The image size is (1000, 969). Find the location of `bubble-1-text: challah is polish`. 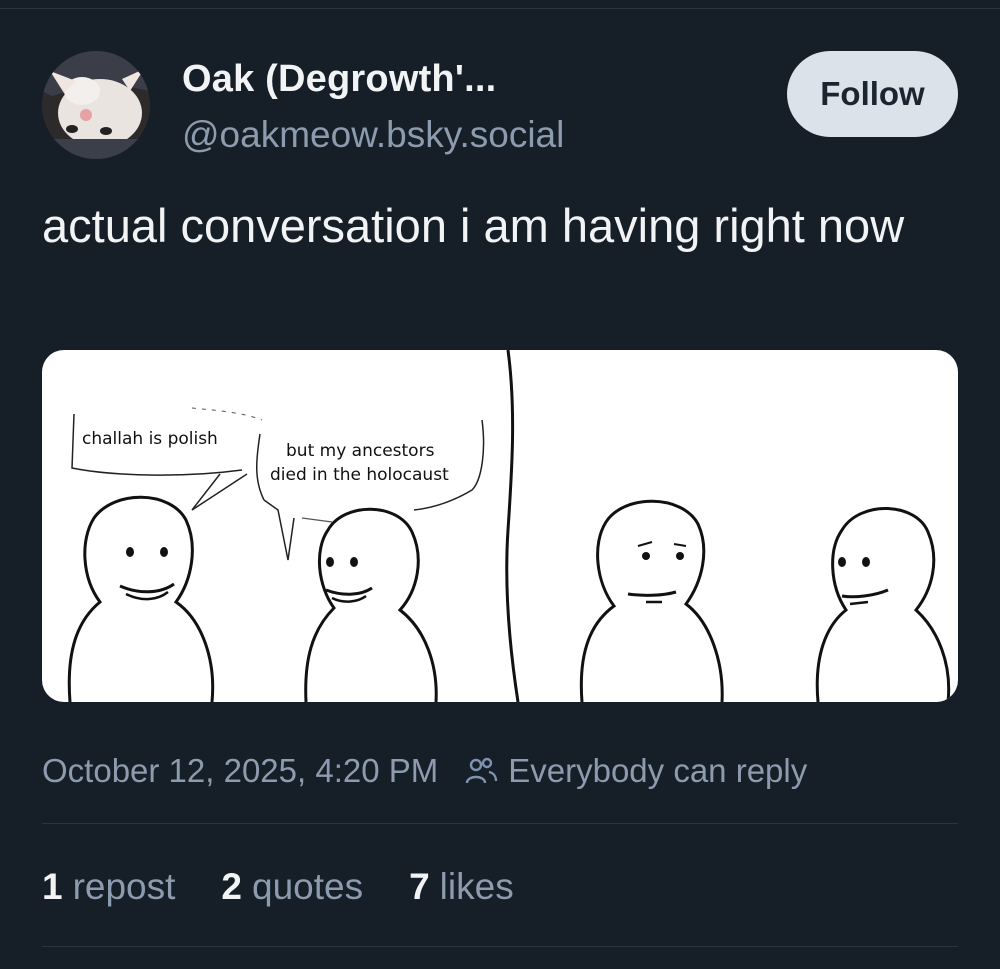

bubble-1-text: challah is polish is located at coordinates (150, 439).